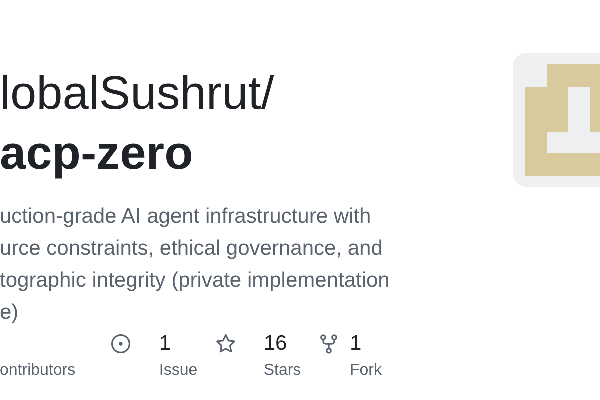 This screenshot has height=400, width=600. Describe the element at coordinates (329, 344) in the screenshot. I see `fork-icon` at that location.